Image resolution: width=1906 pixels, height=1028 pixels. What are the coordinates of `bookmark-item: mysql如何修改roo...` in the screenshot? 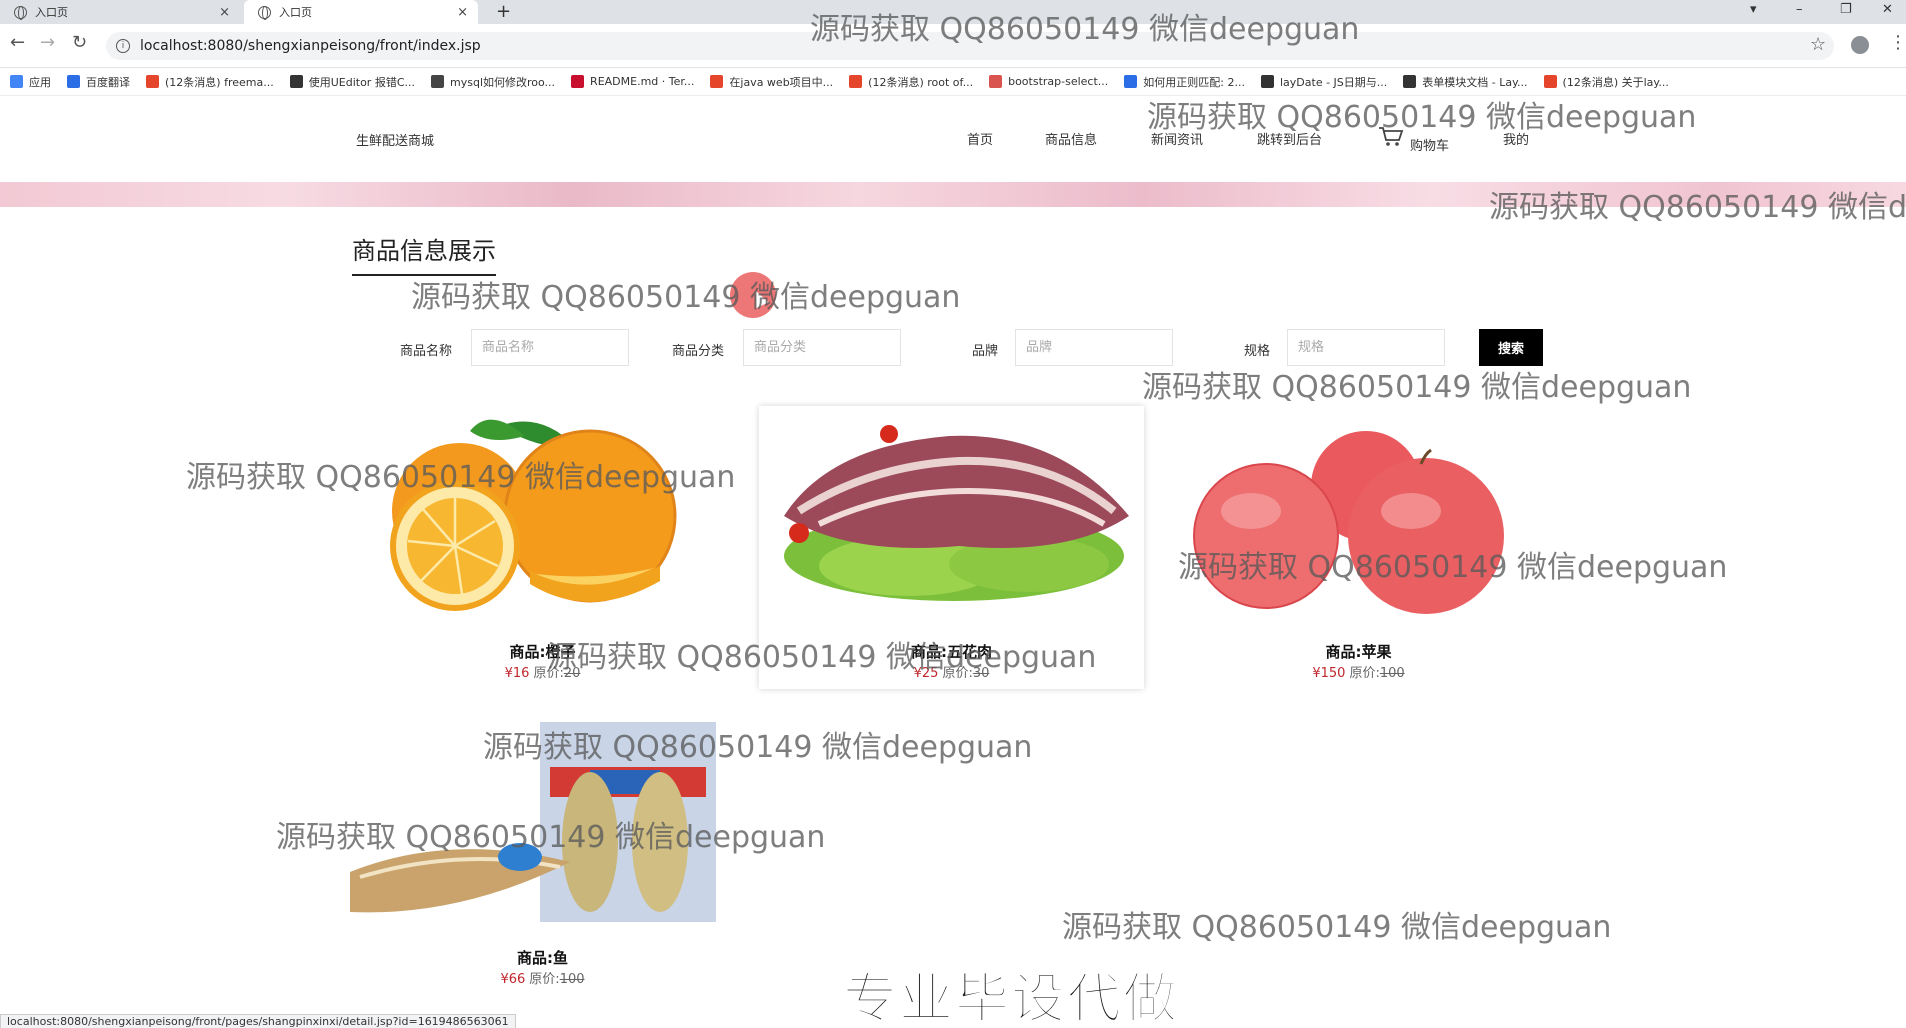 It's located at (493, 82).